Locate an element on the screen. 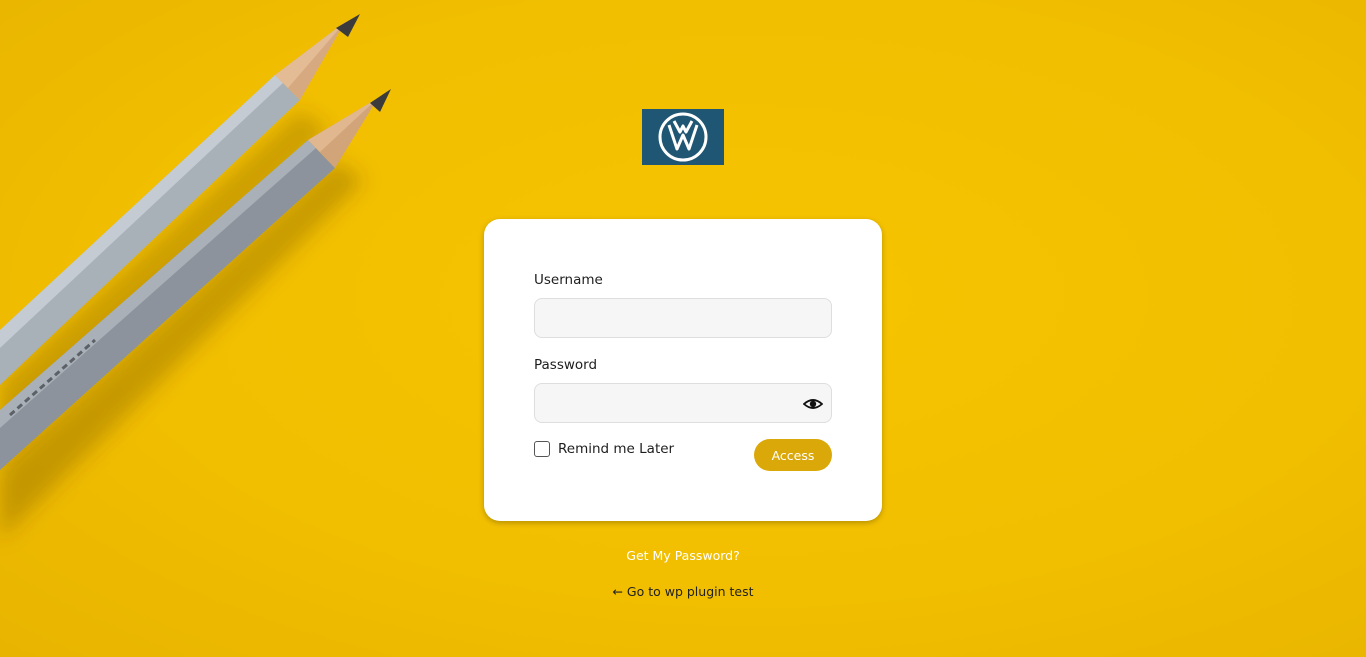  access-button: Access is located at coordinates (793, 455).